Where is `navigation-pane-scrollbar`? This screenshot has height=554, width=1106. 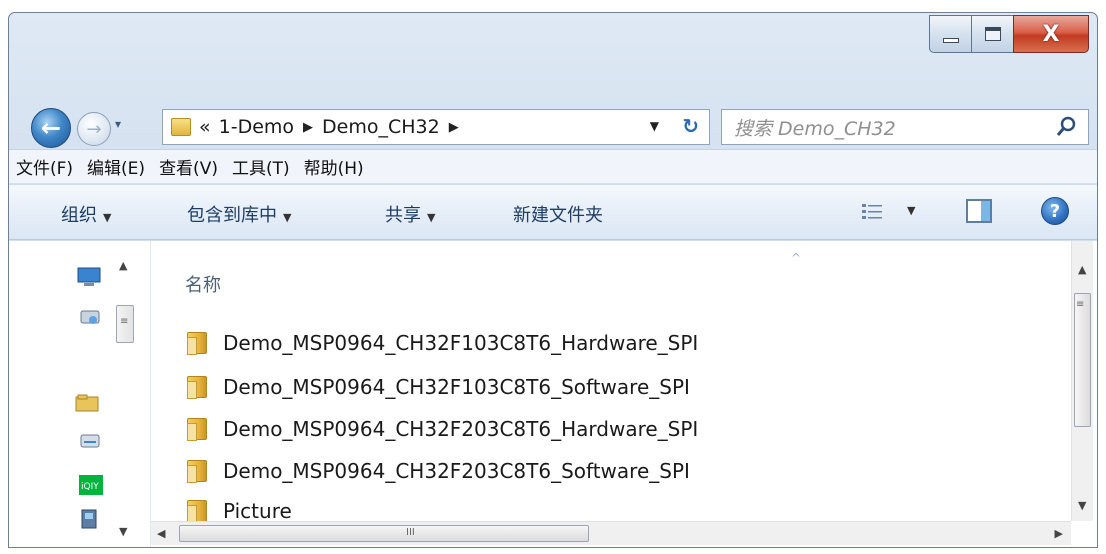
navigation-pane-scrollbar is located at coordinates (126, 394).